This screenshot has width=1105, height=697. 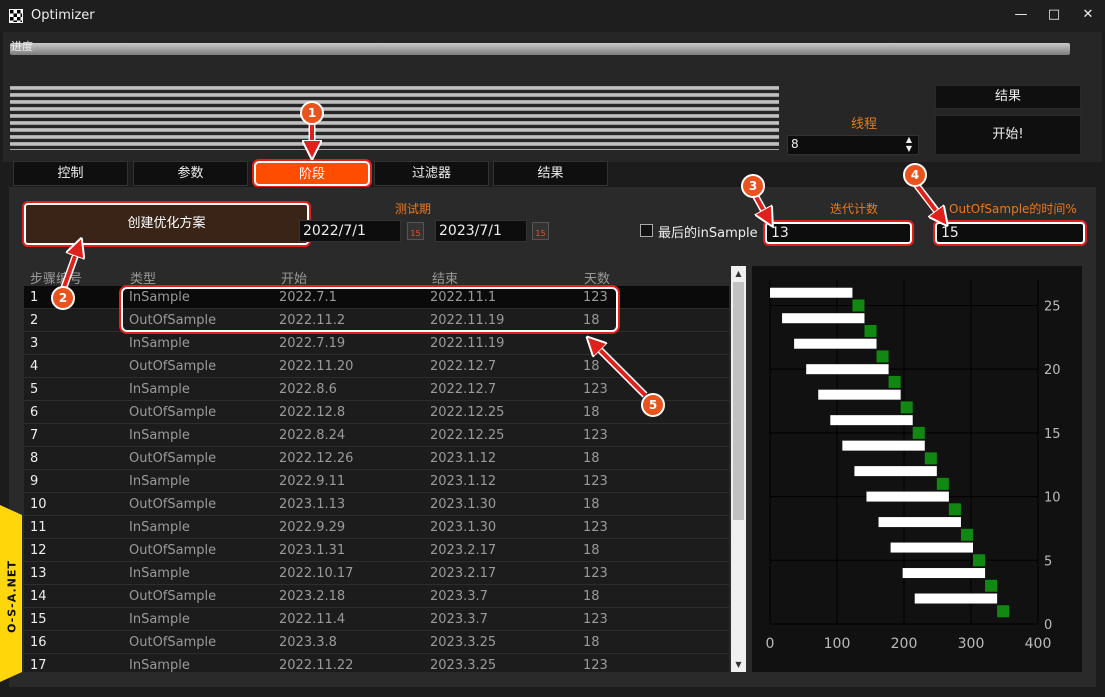 What do you see at coordinates (308, 389) in the screenshot?
I see `start-cell: 2022.8.6` at bounding box center [308, 389].